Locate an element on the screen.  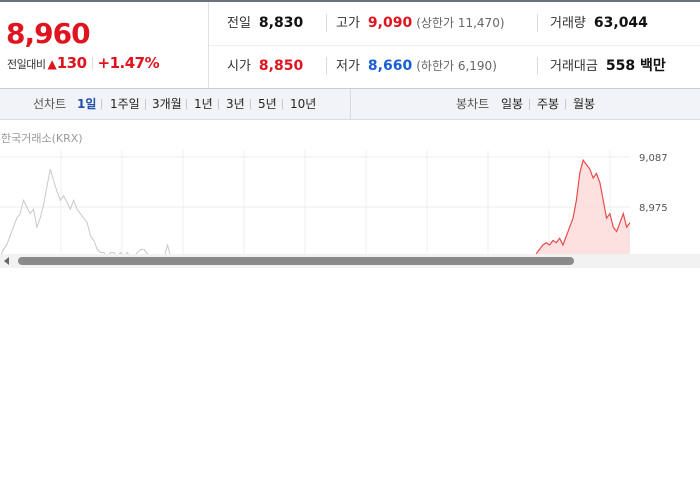
upper-limit: (상한가 11,470) is located at coordinates (460, 23).